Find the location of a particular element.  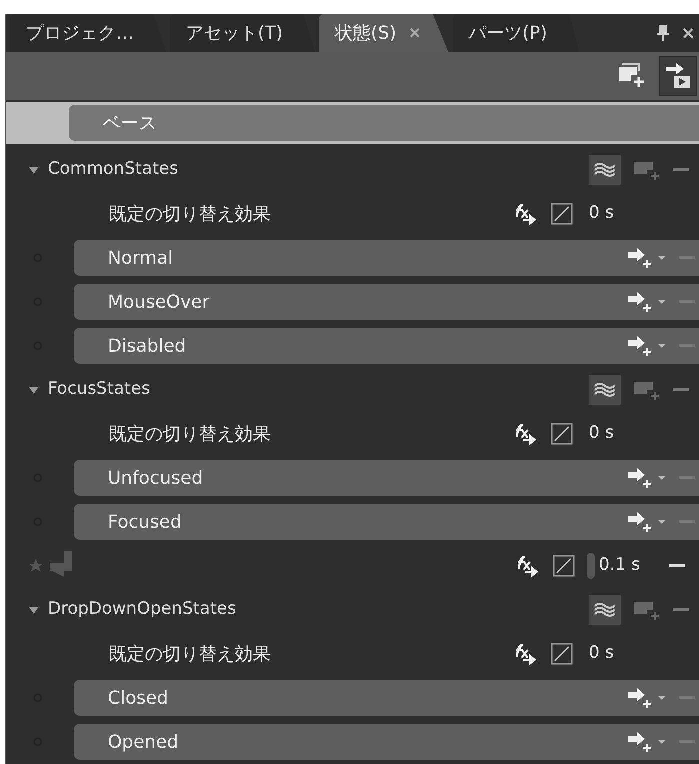

state-name: Normal is located at coordinates (141, 258).